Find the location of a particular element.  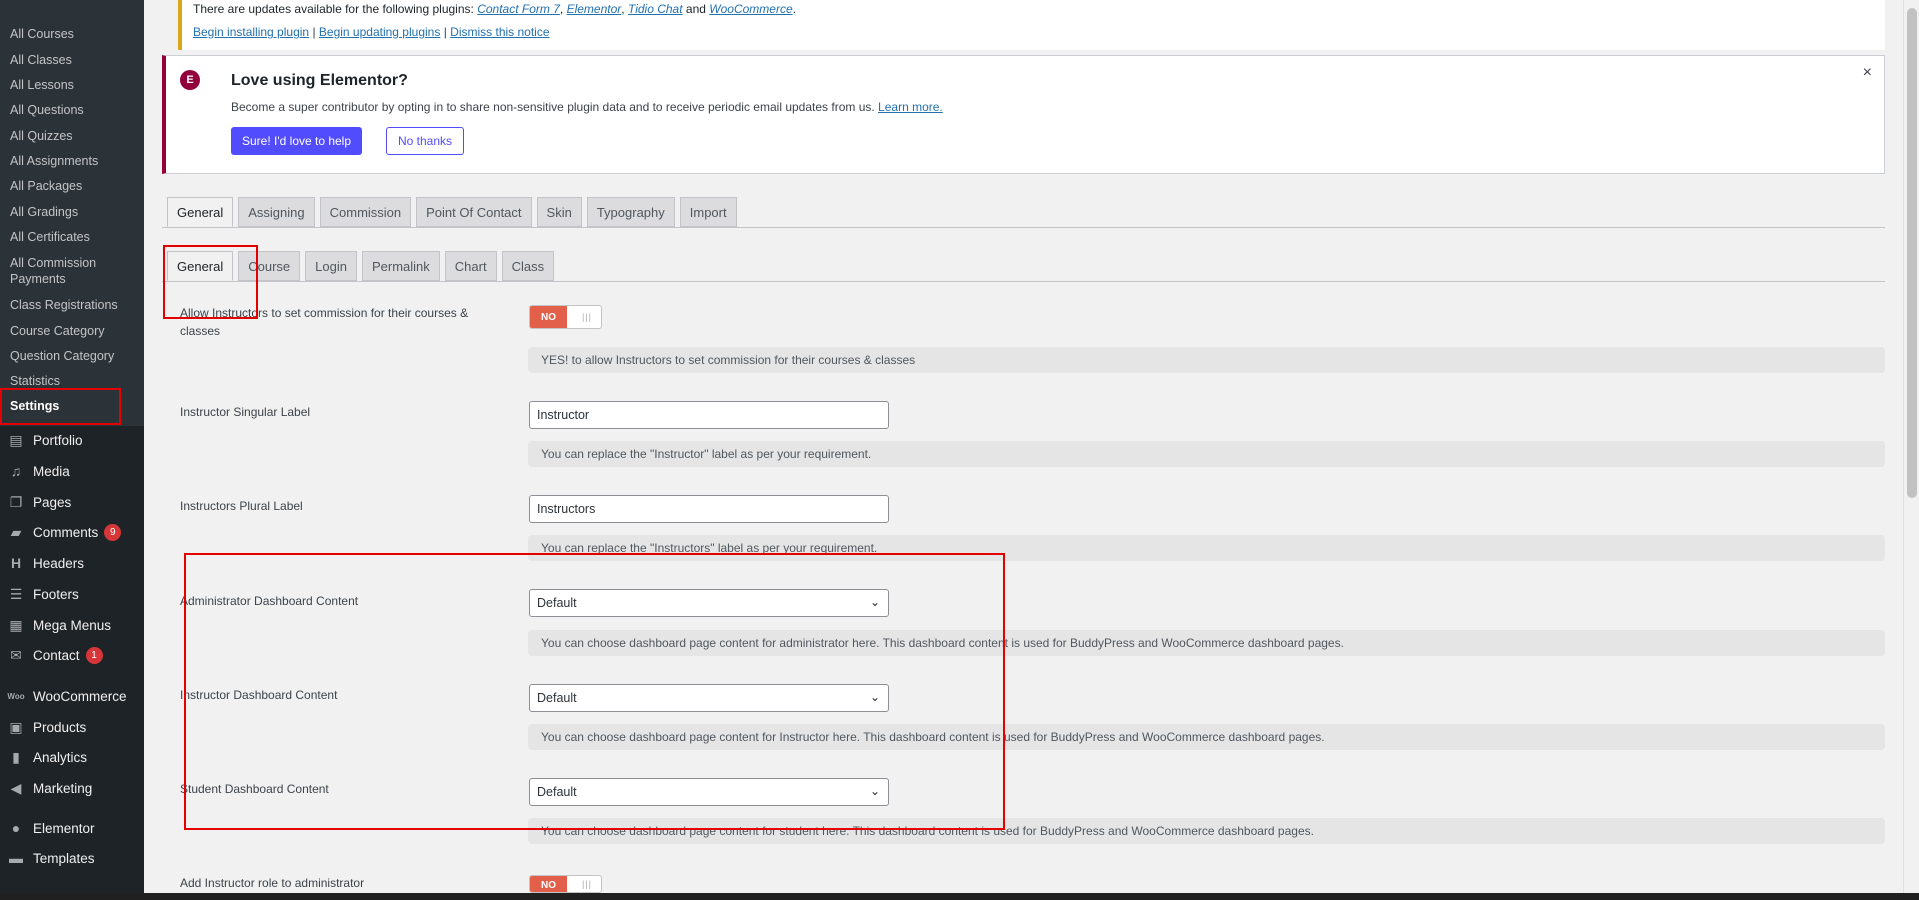

menu-mega-menus: ▦ Mega Menus is located at coordinates (72, 625).